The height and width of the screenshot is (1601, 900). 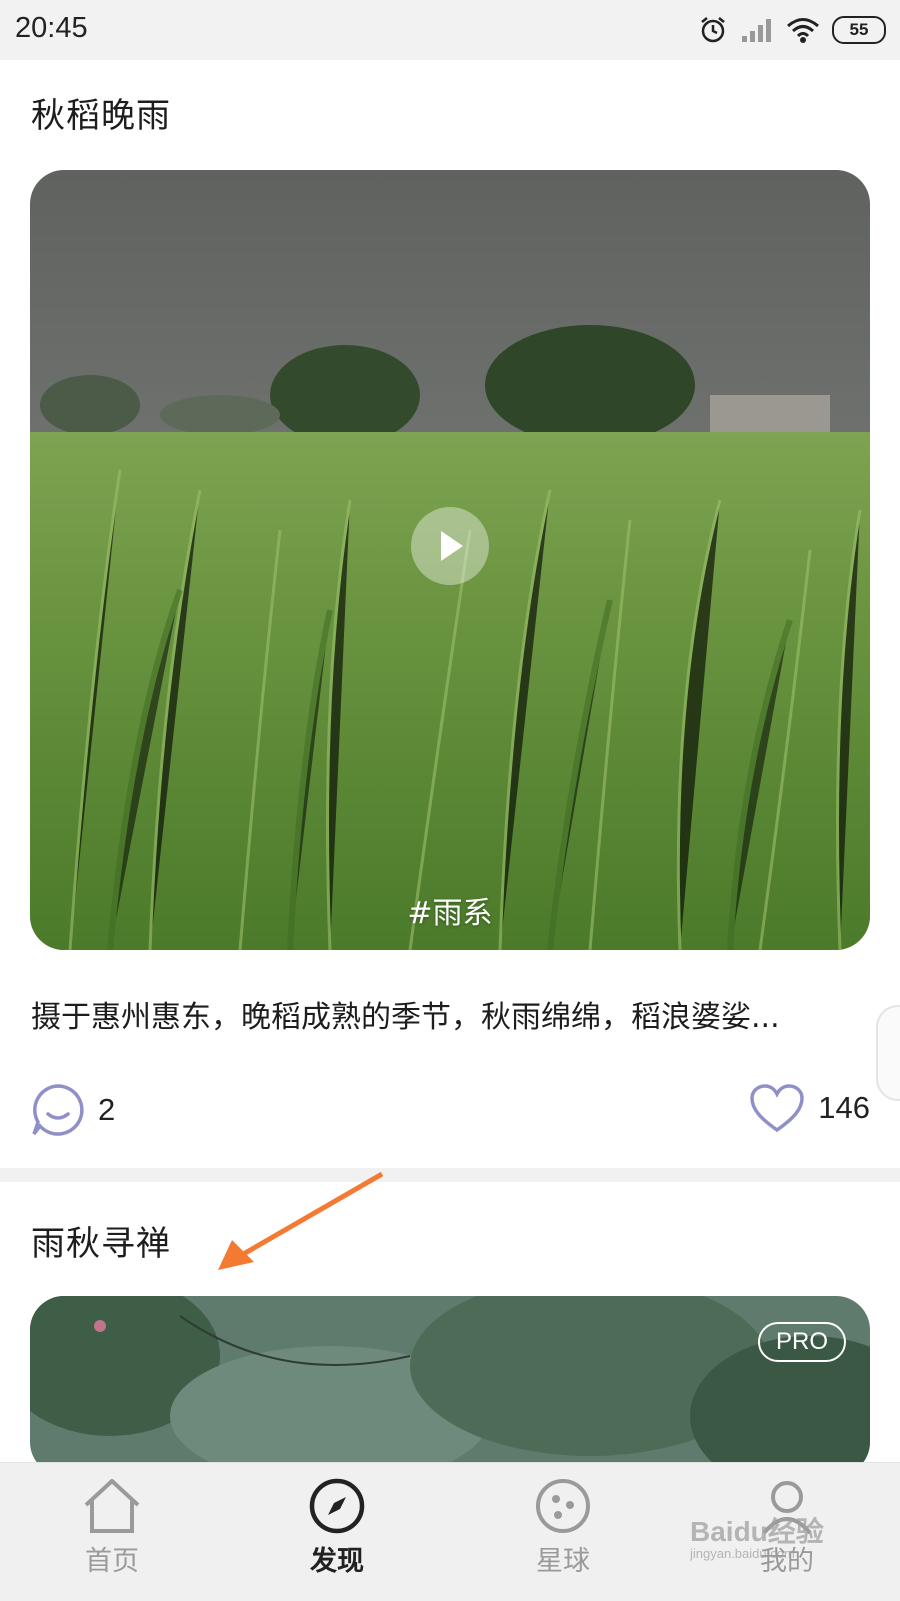 I want to click on nav-planet: 星球, so click(x=563, y=1527).